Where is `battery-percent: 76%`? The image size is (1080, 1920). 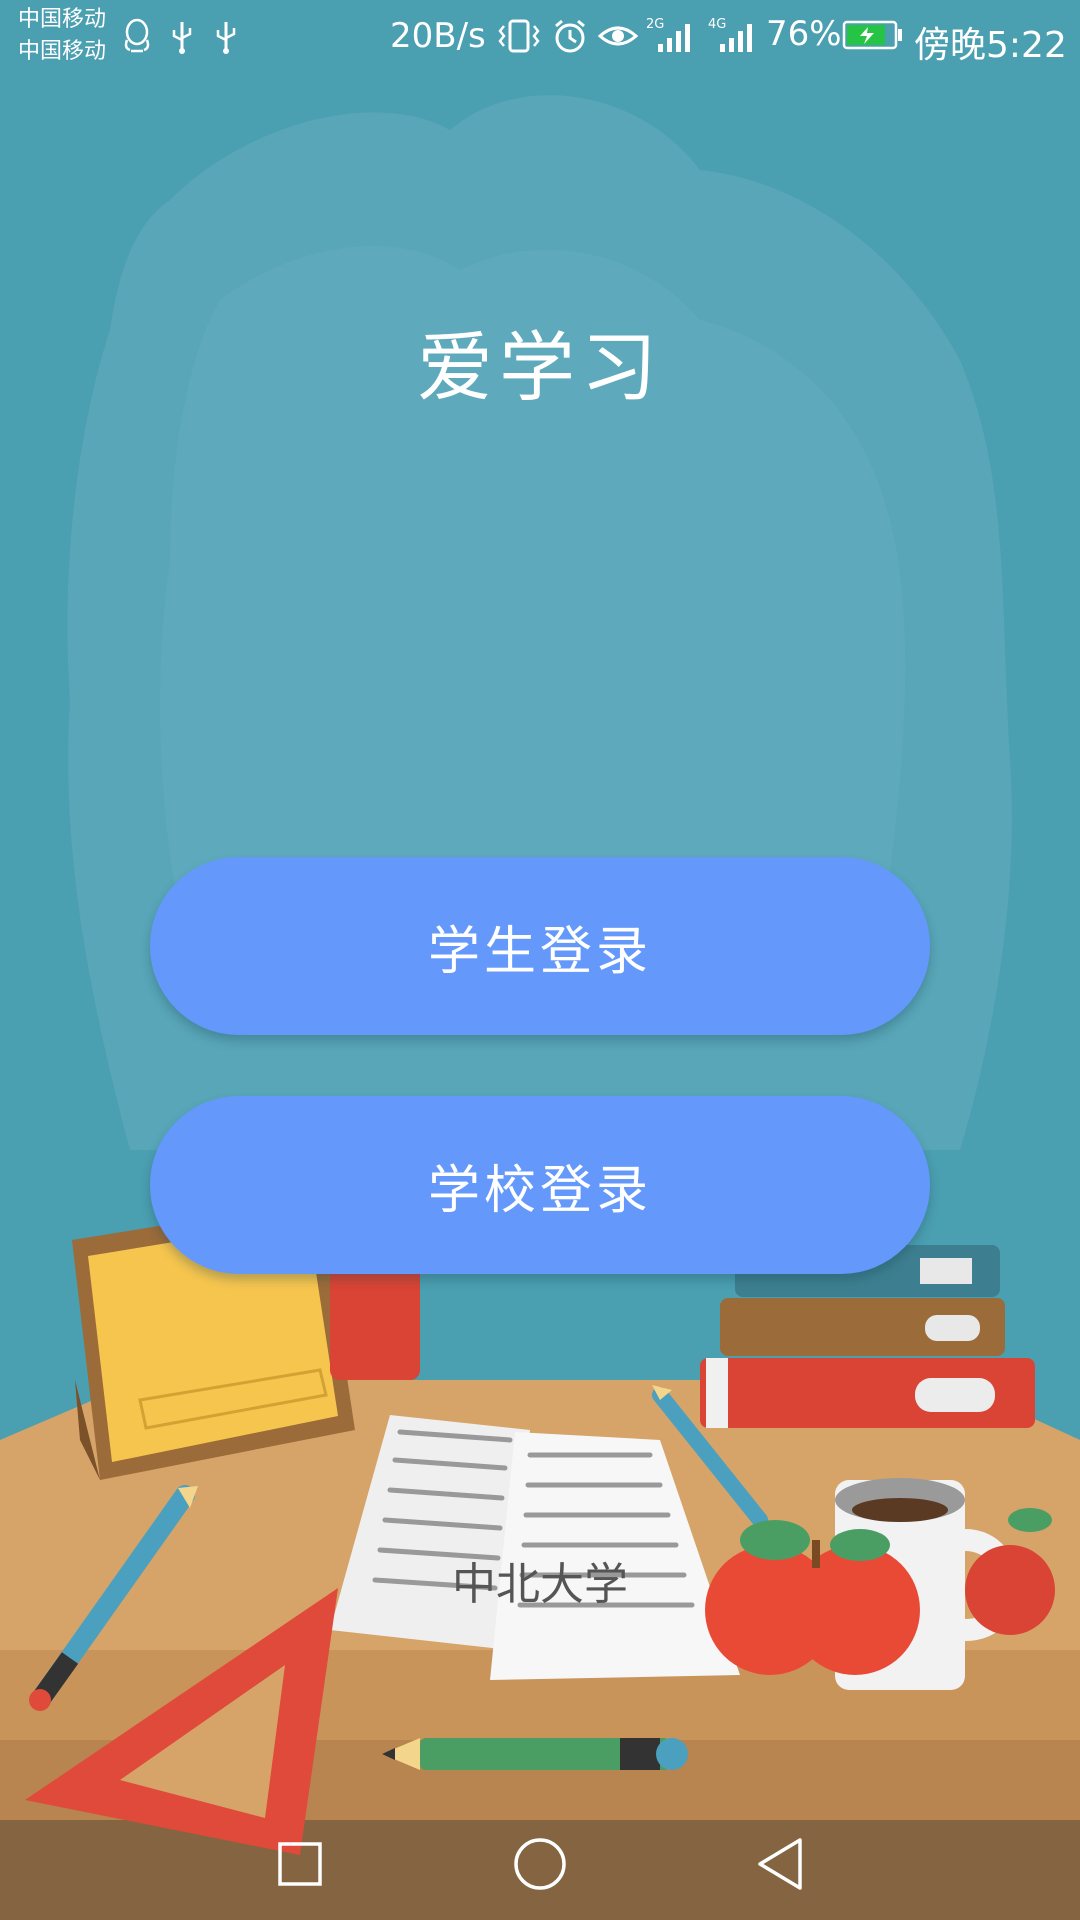
battery-percent: 76% is located at coordinates (804, 34).